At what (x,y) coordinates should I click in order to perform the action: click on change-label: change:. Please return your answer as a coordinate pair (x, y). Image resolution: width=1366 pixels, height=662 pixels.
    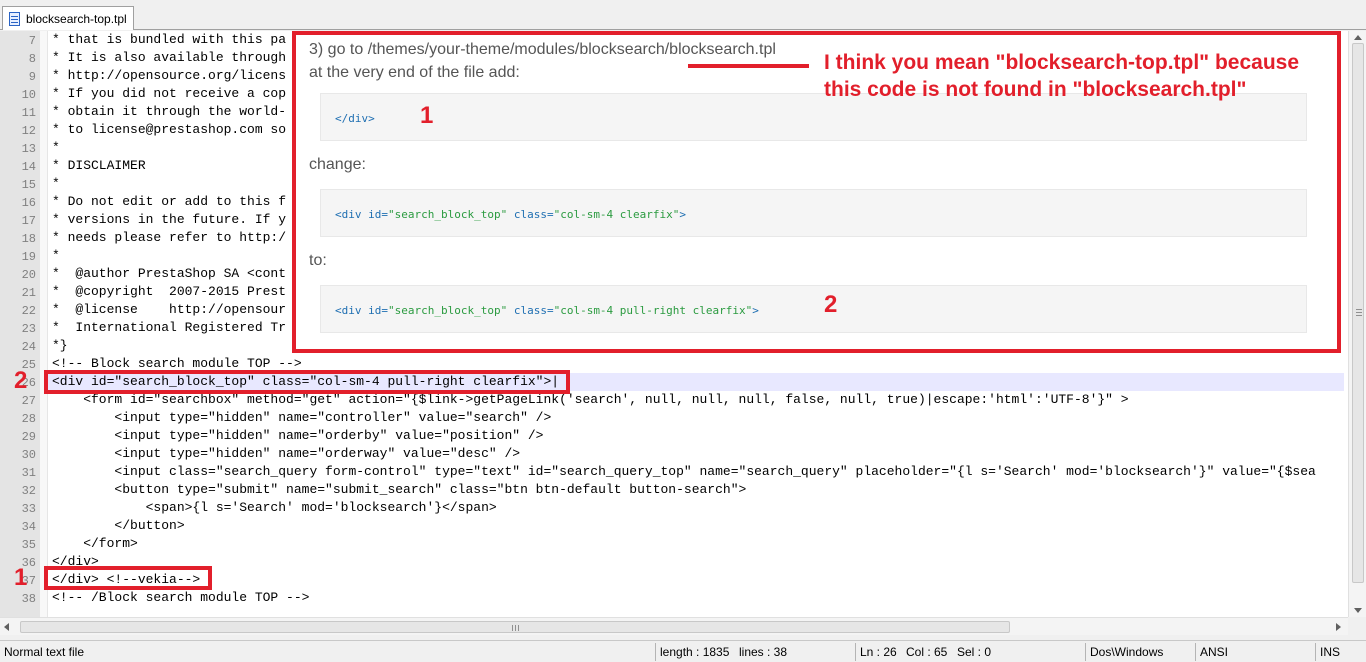
    Looking at the image, I should click on (337, 164).